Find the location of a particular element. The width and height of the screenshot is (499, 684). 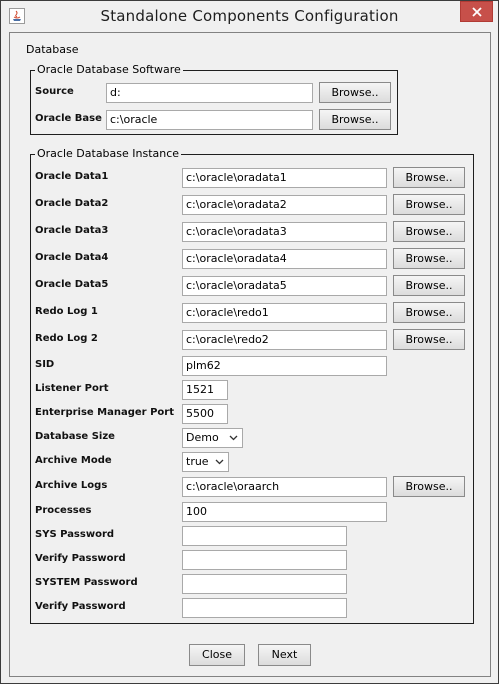

archive-mode-value: true is located at coordinates (197, 461).